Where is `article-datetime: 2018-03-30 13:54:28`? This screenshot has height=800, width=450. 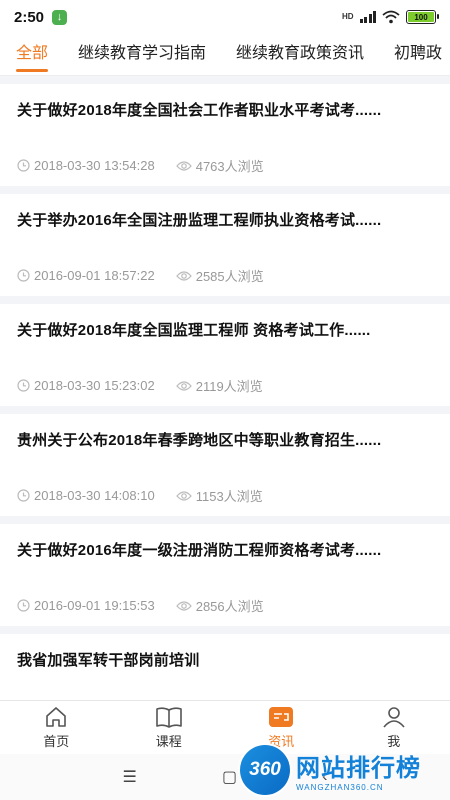 article-datetime: 2018-03-30 13:54:28 is located at coordinates (94, 165).